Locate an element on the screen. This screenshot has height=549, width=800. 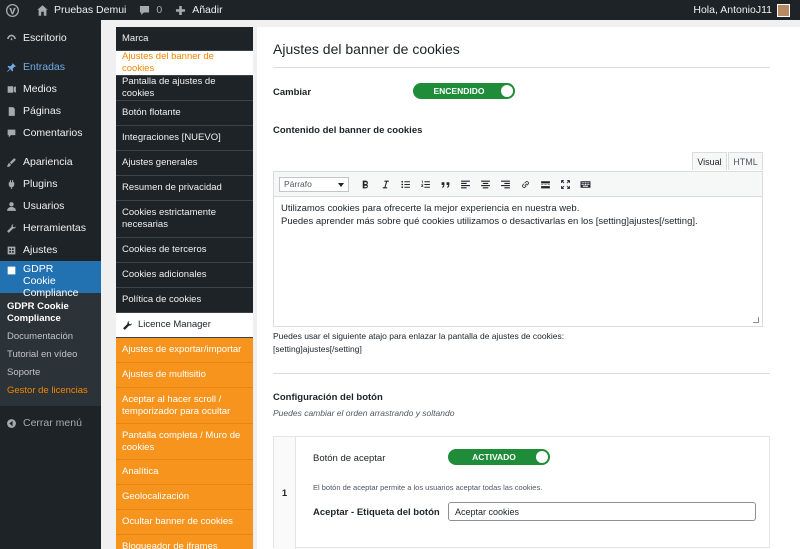
wordpress-logo-button is located at coordinates (15, 10).